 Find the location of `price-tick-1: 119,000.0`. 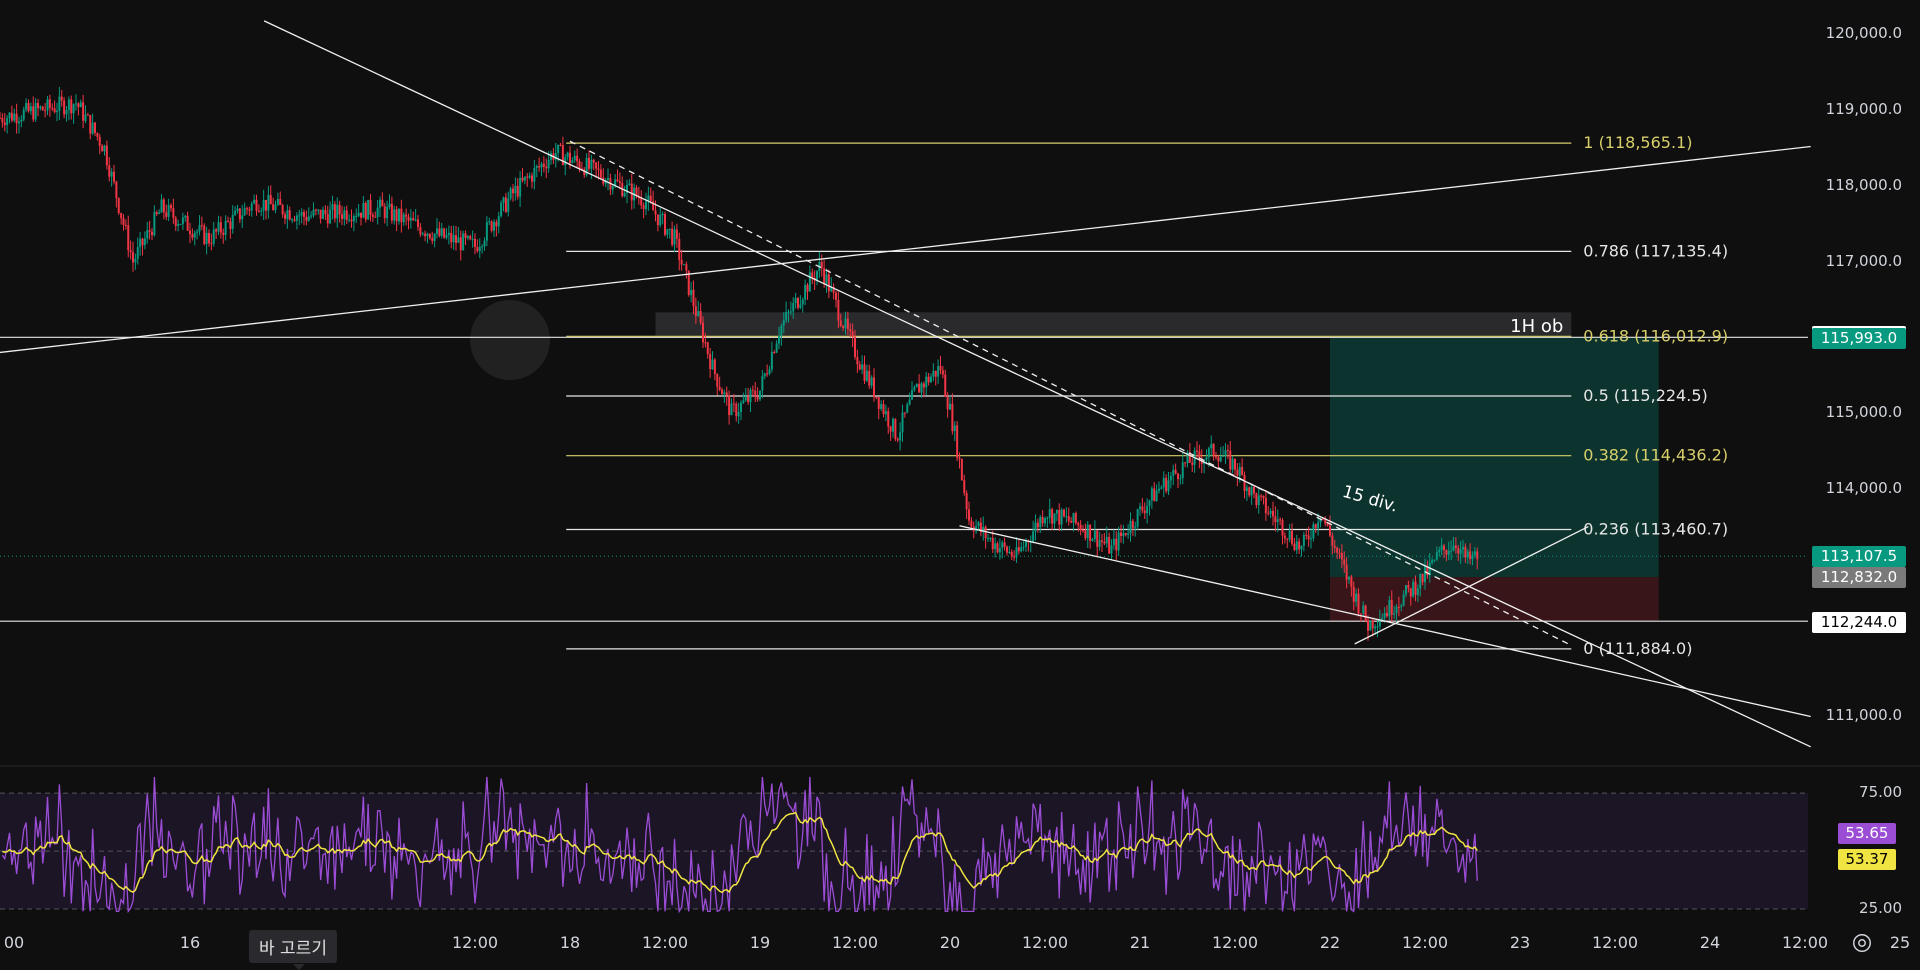

price-tick-1: 119,000.0 is located at coordinates (1863, 109).